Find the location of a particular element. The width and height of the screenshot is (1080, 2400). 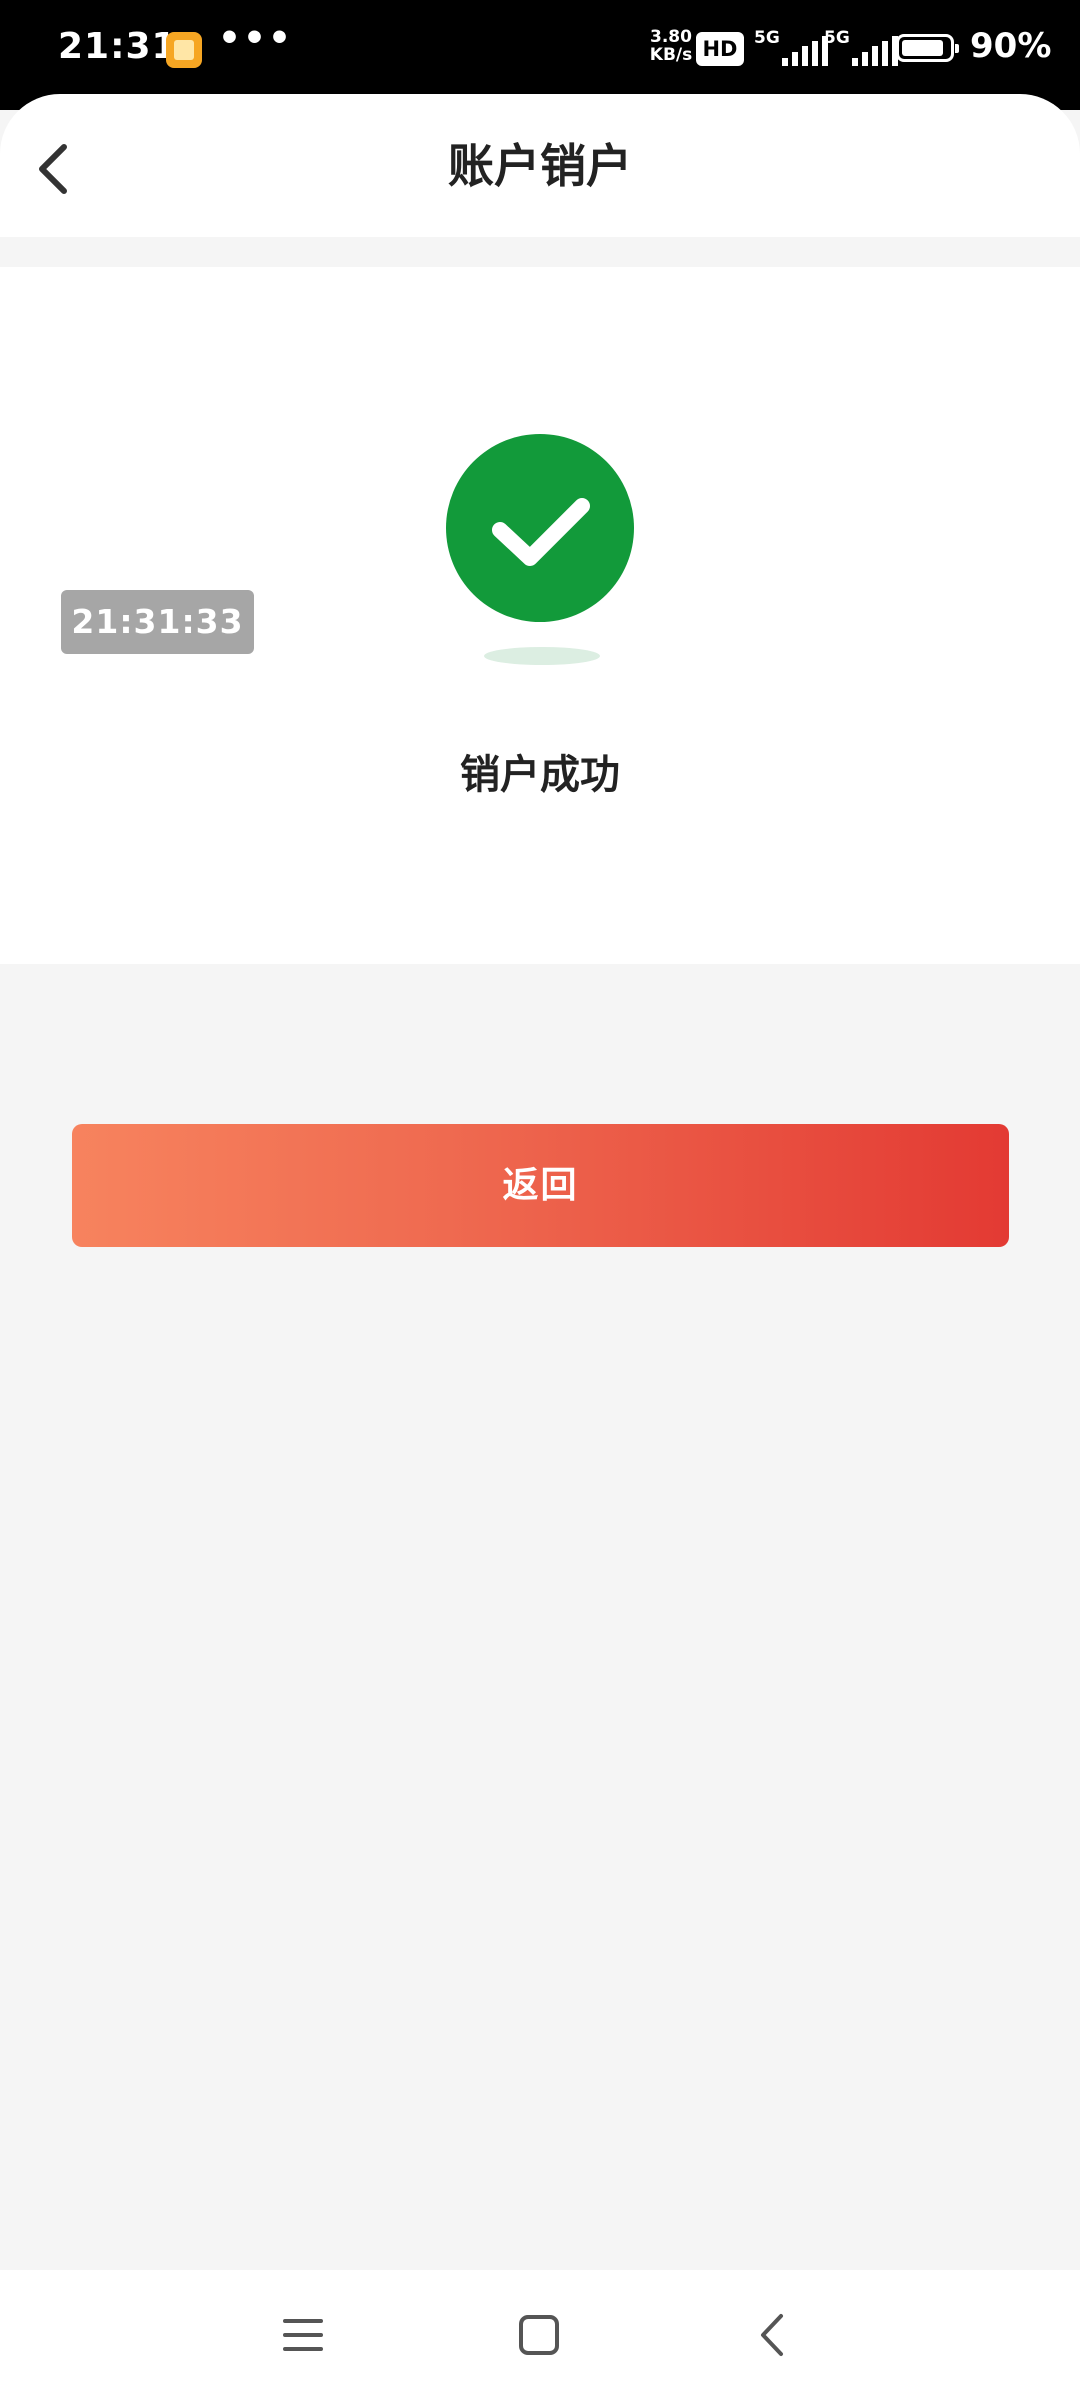

network-speed: 3.80 KB/s is located at coordinates (671, 46).